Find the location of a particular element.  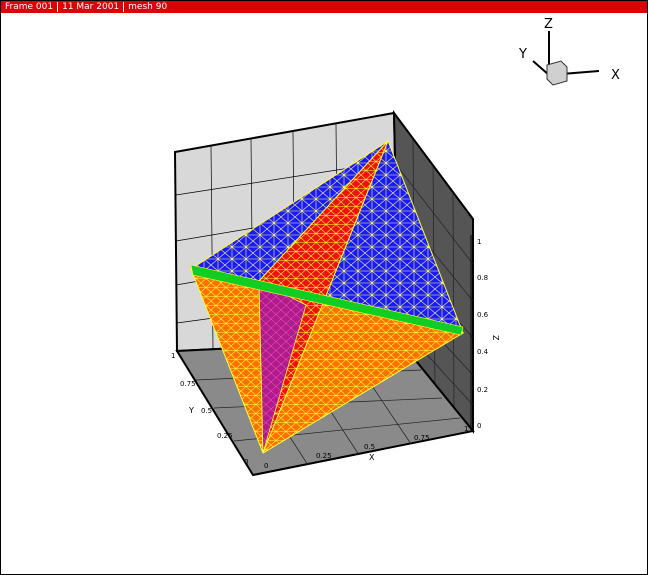

y-axis-label: Y is located at coordinates (191, 410).